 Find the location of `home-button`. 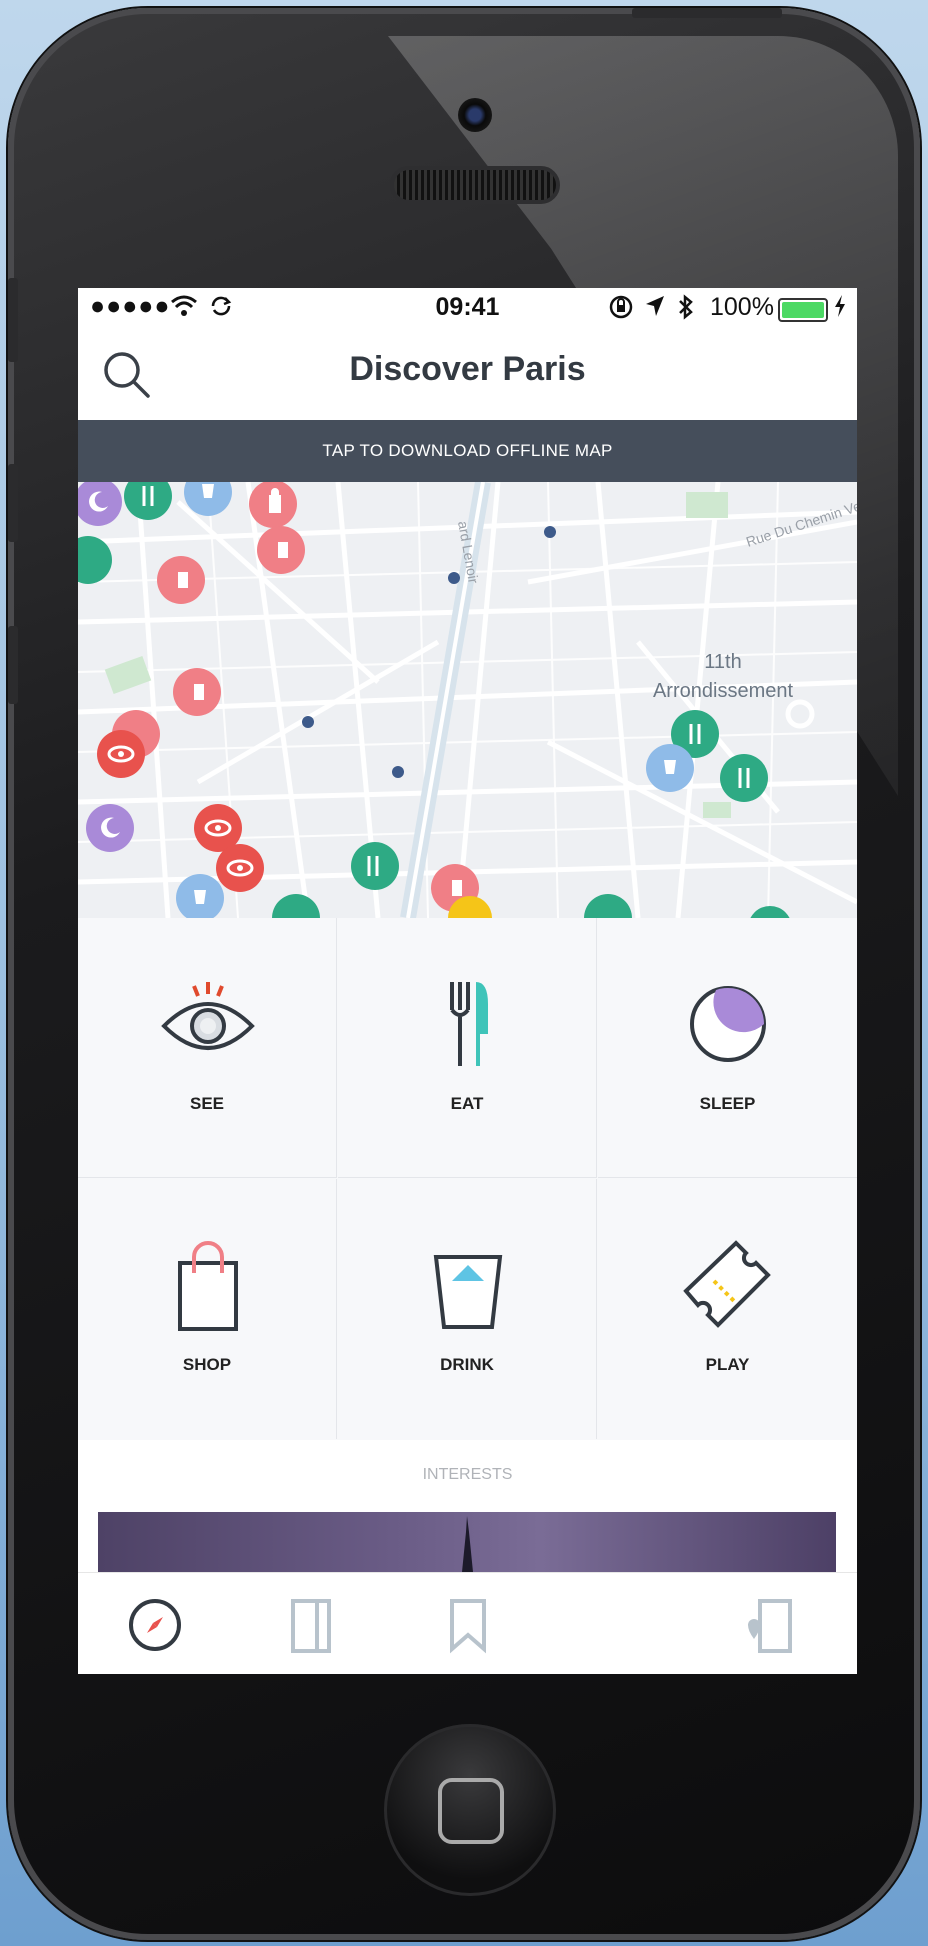

home-button is located at coordinates (470, 1810).